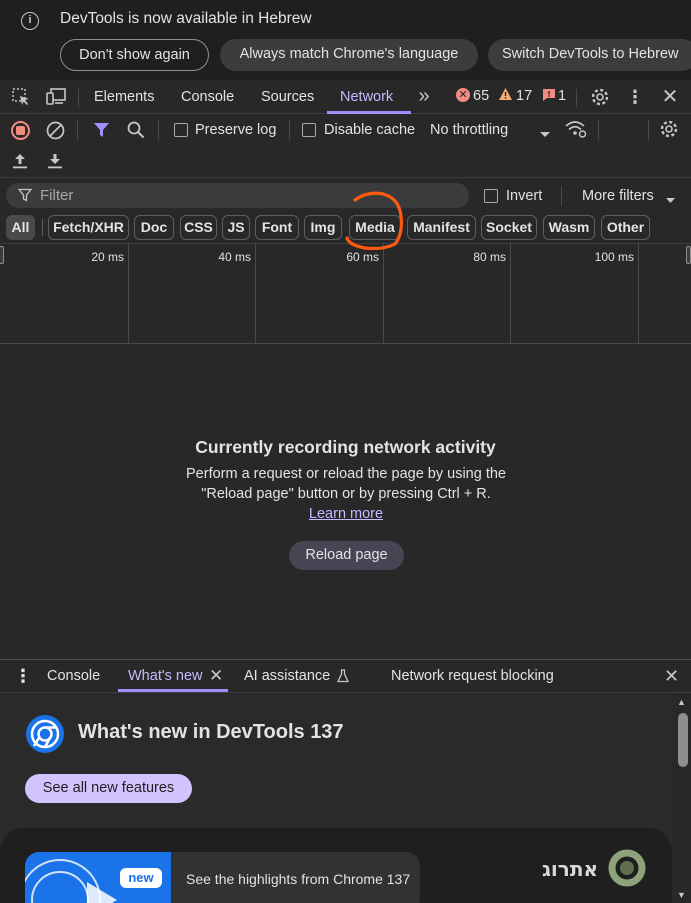  I want to click on network-conditions-wifi-icon, so click(576, 131).